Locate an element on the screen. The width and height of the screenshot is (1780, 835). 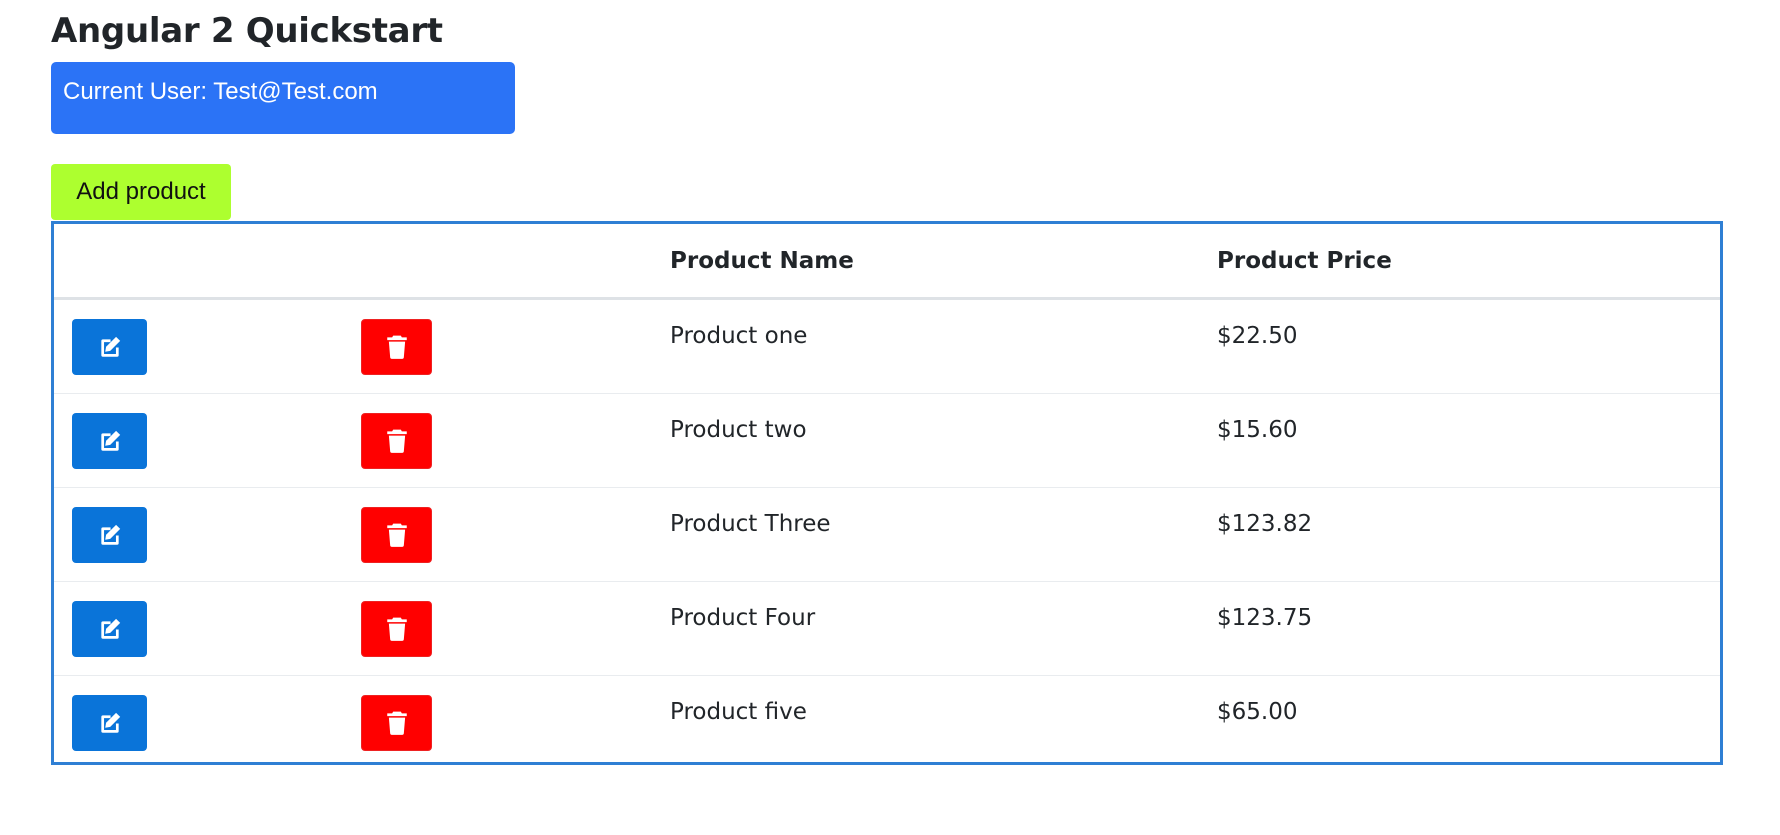
product-price: $22.50 is located at coordinates (1257, 336).